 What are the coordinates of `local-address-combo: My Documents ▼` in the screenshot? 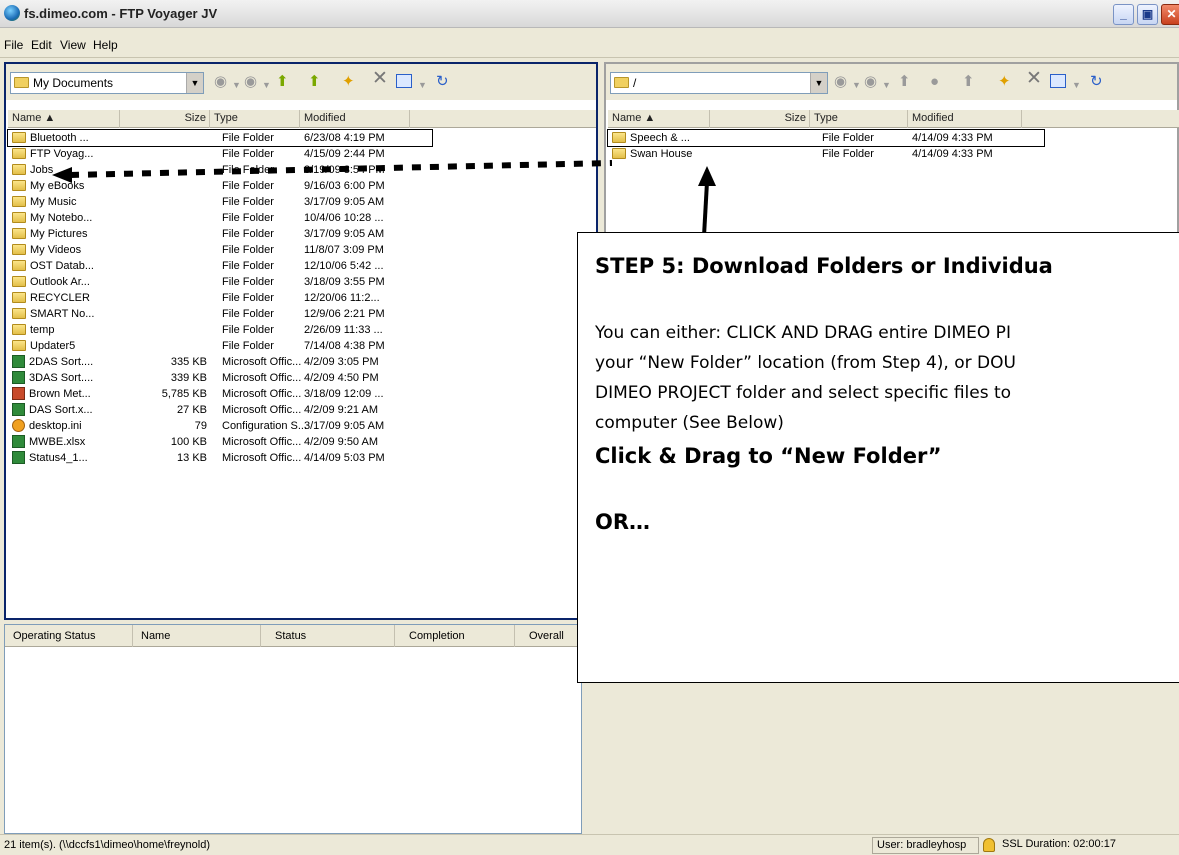 It's located at (107, 83).